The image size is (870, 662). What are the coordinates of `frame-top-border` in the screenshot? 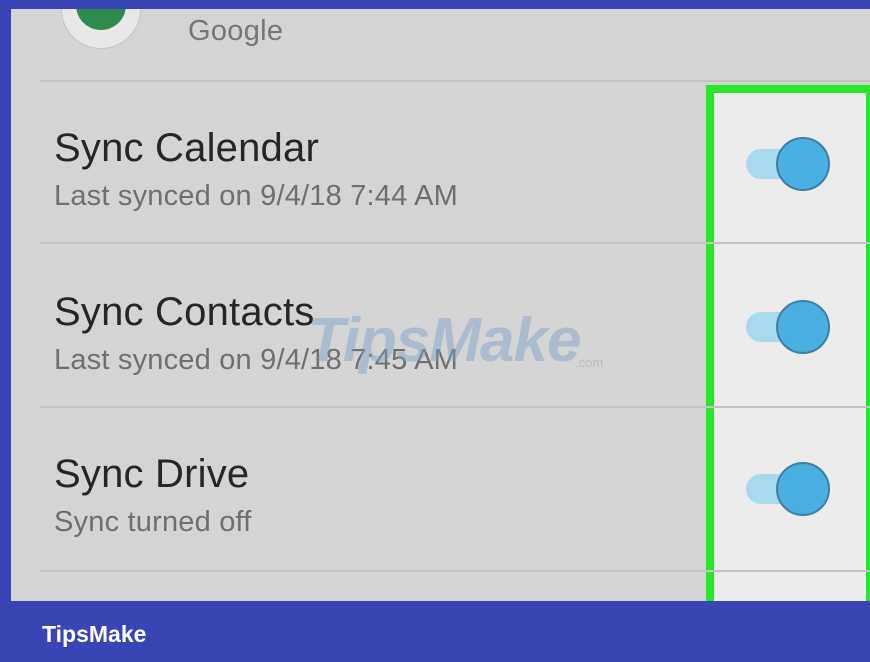 It's located at (435, 4).